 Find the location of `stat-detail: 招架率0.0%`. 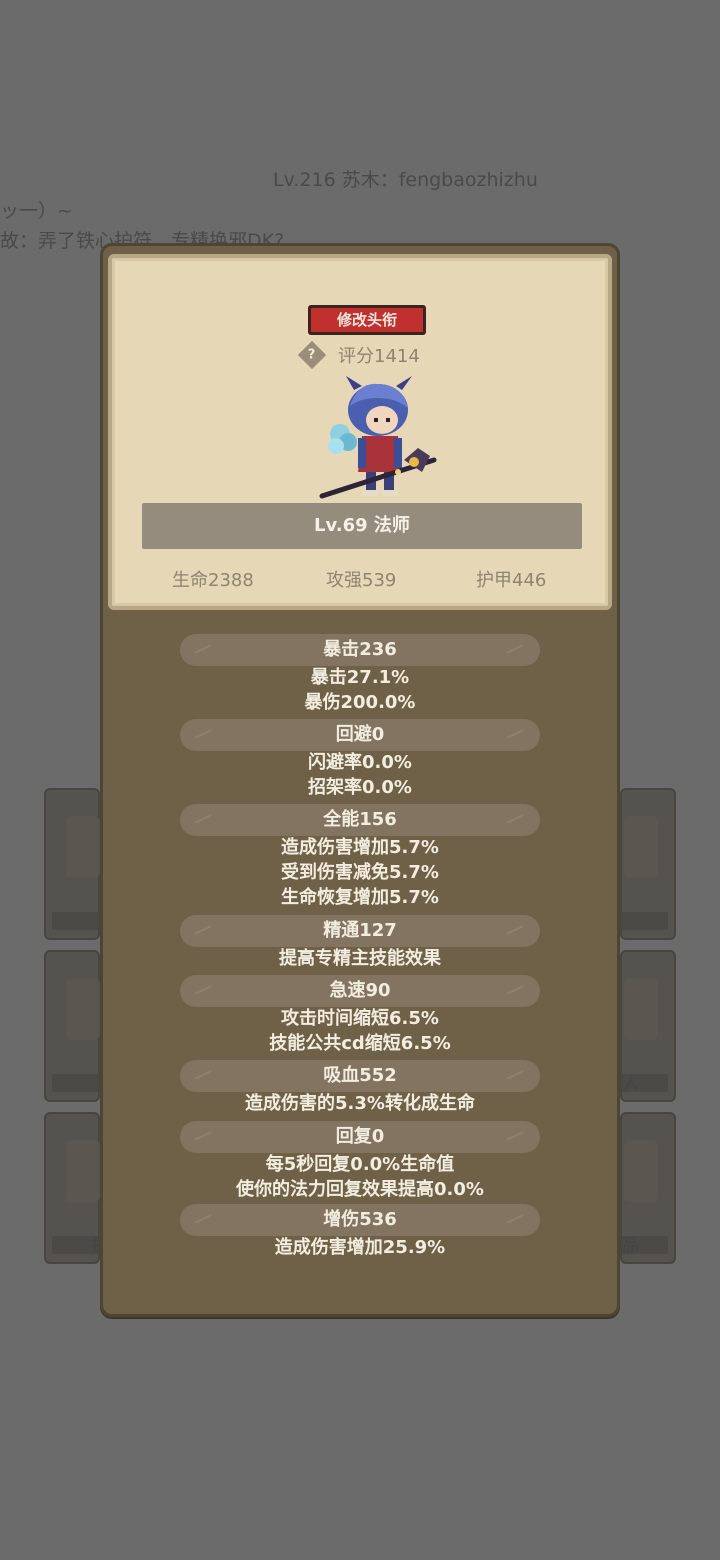

stat-detail: 招架率0.0% is located at coordinates (360, 787).